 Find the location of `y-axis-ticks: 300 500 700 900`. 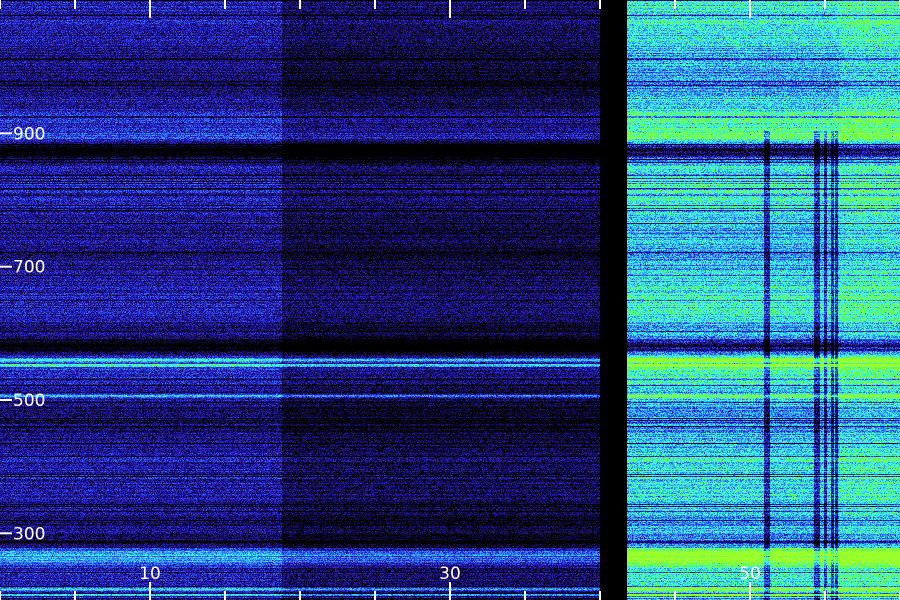

y-axis-ticks: 300 500 700 900 is located at coordinates (22, 334).